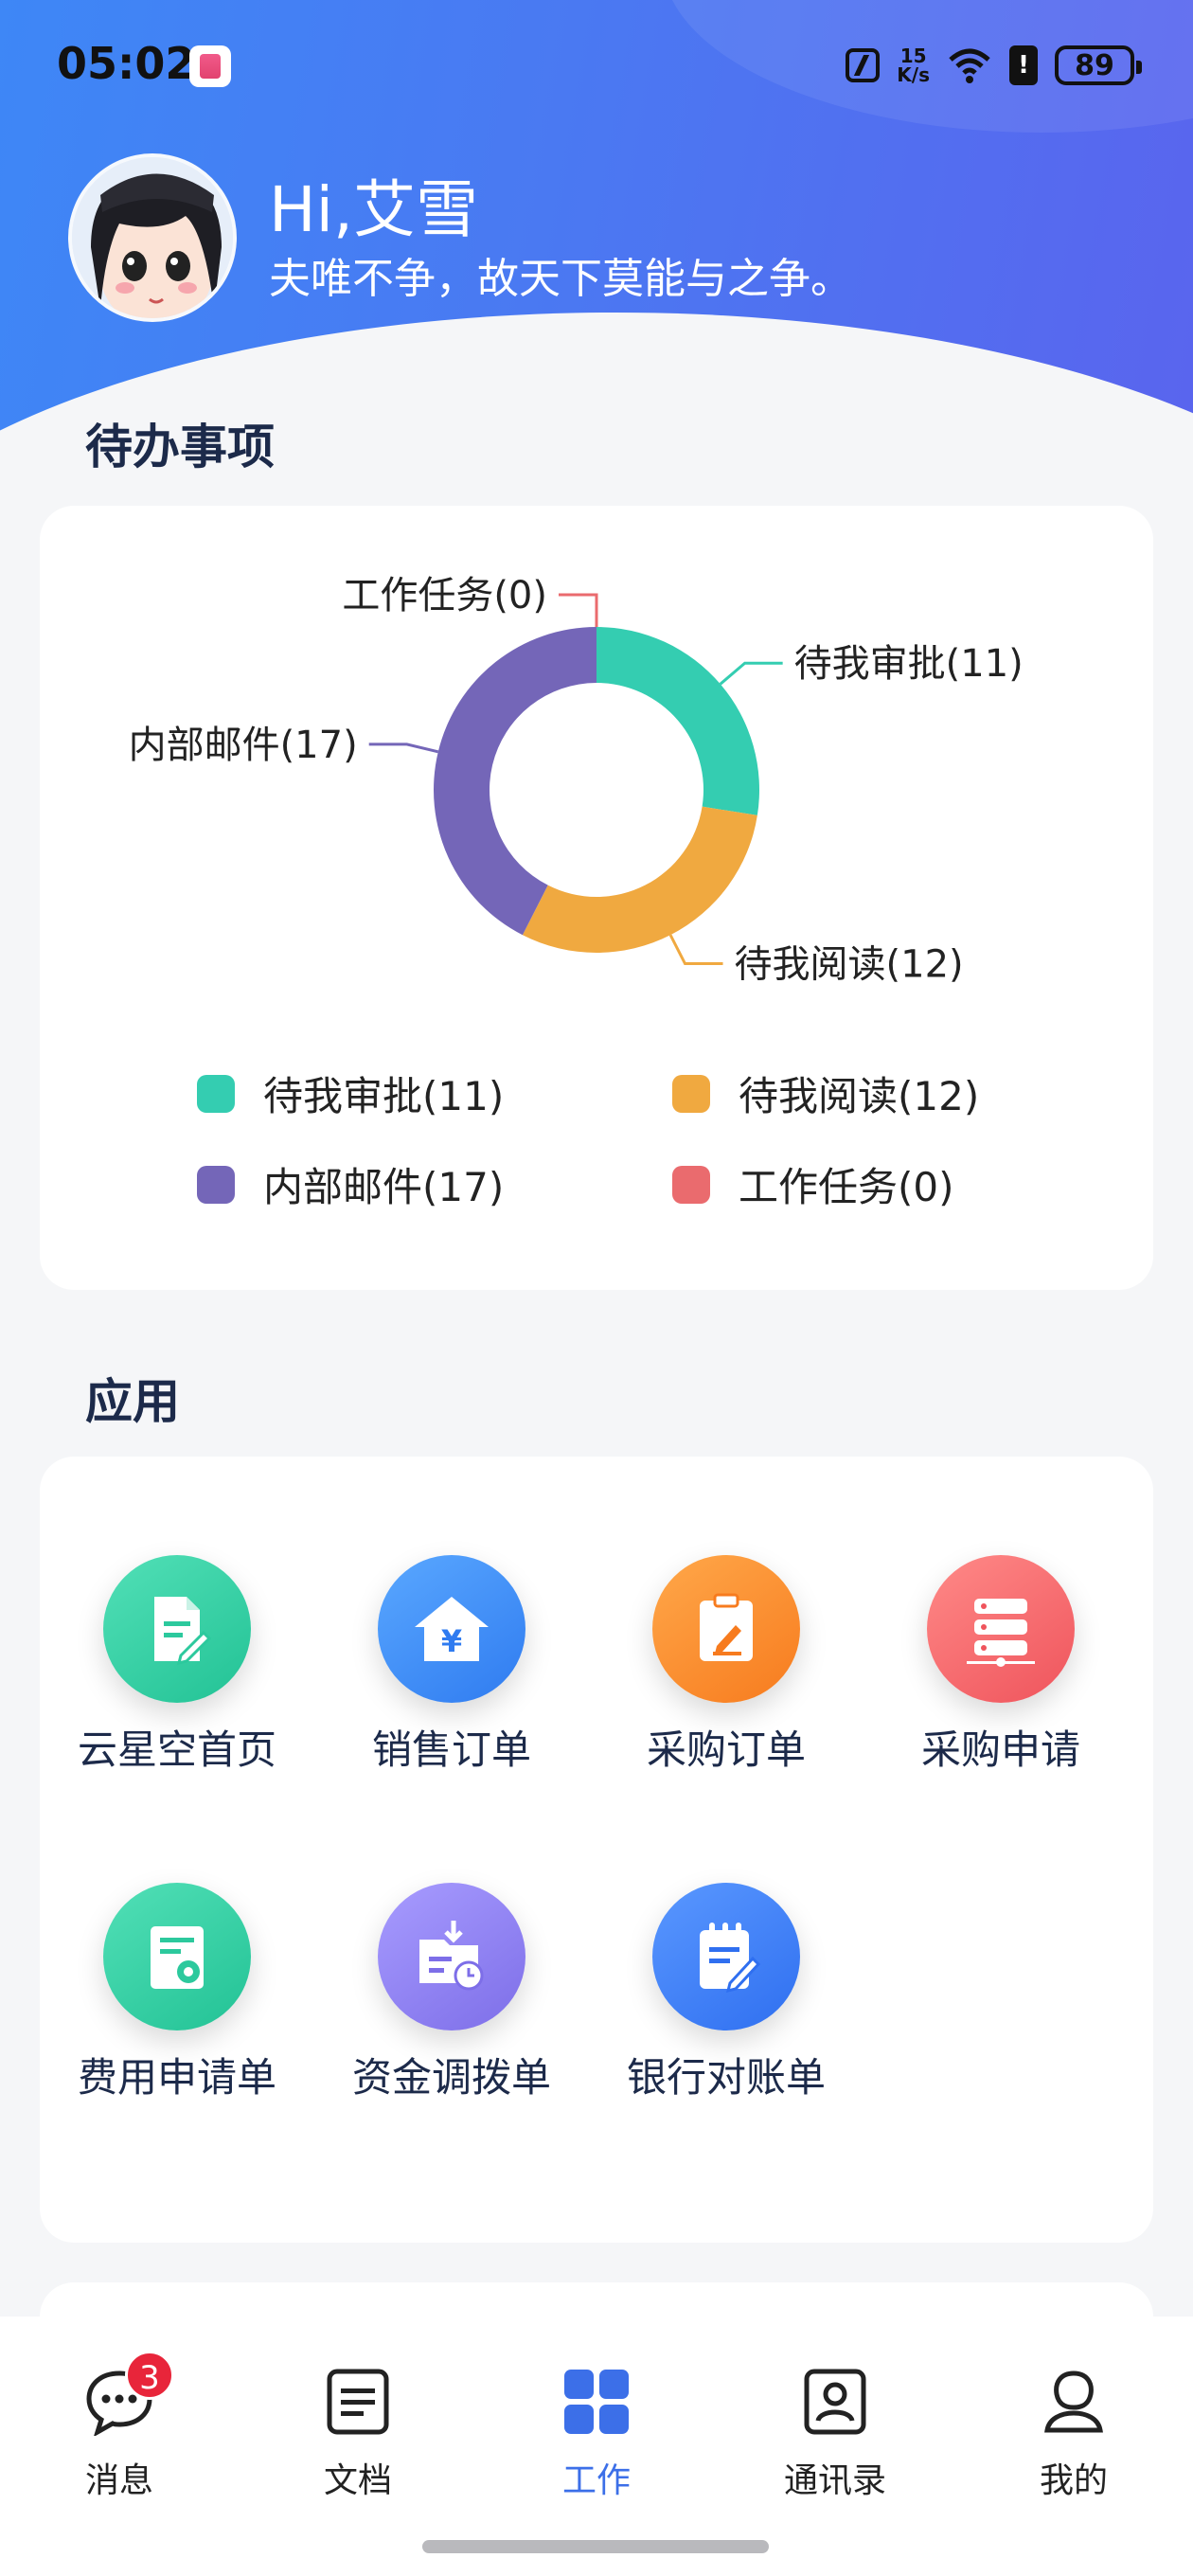  I want to click on battery-indicator: 89, so click(1098, 65).